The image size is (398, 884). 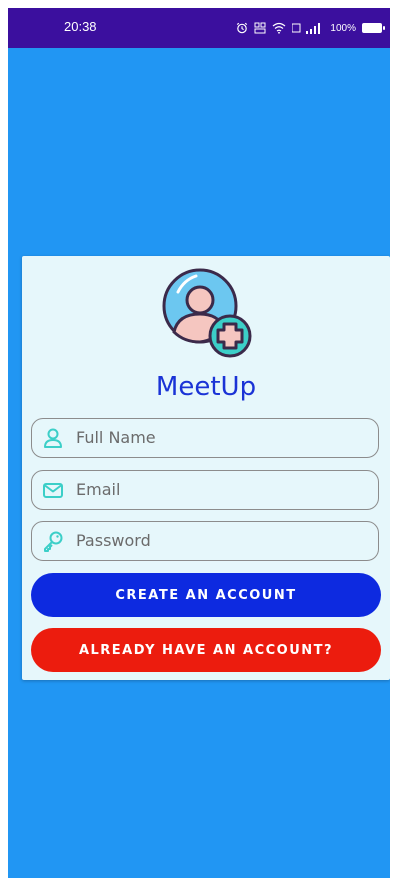 I want to click on app-title: MeetUp, so click(x=206, y=387).